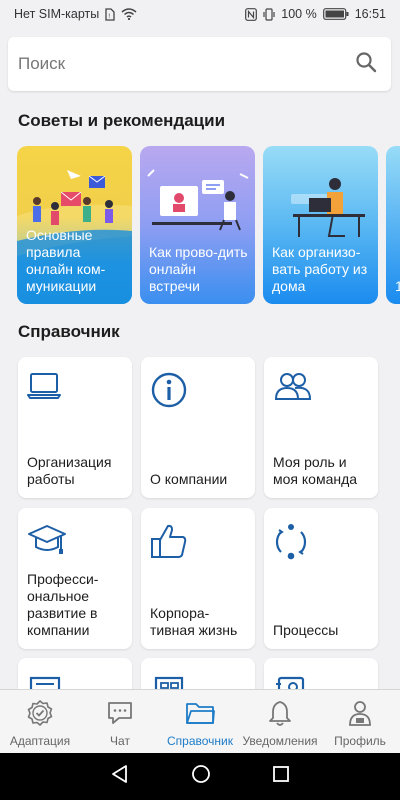  What do you see at coordinates (40, 741) in the screenshot?
I see `nav-label: Адаптация` at bounding box center [40, 741].